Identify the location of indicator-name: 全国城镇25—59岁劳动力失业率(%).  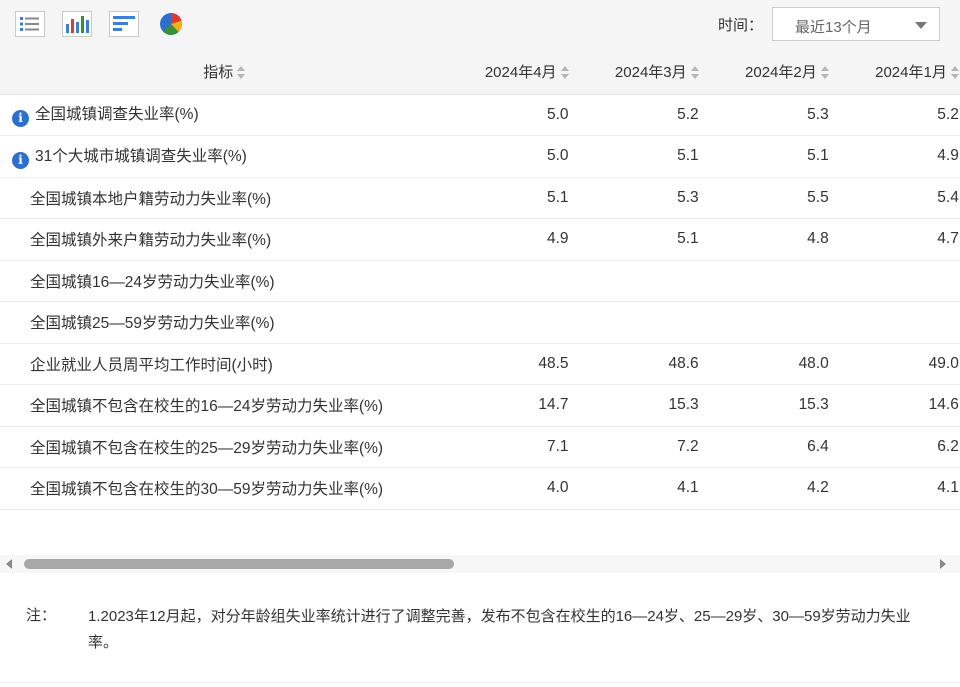
(152, 324).